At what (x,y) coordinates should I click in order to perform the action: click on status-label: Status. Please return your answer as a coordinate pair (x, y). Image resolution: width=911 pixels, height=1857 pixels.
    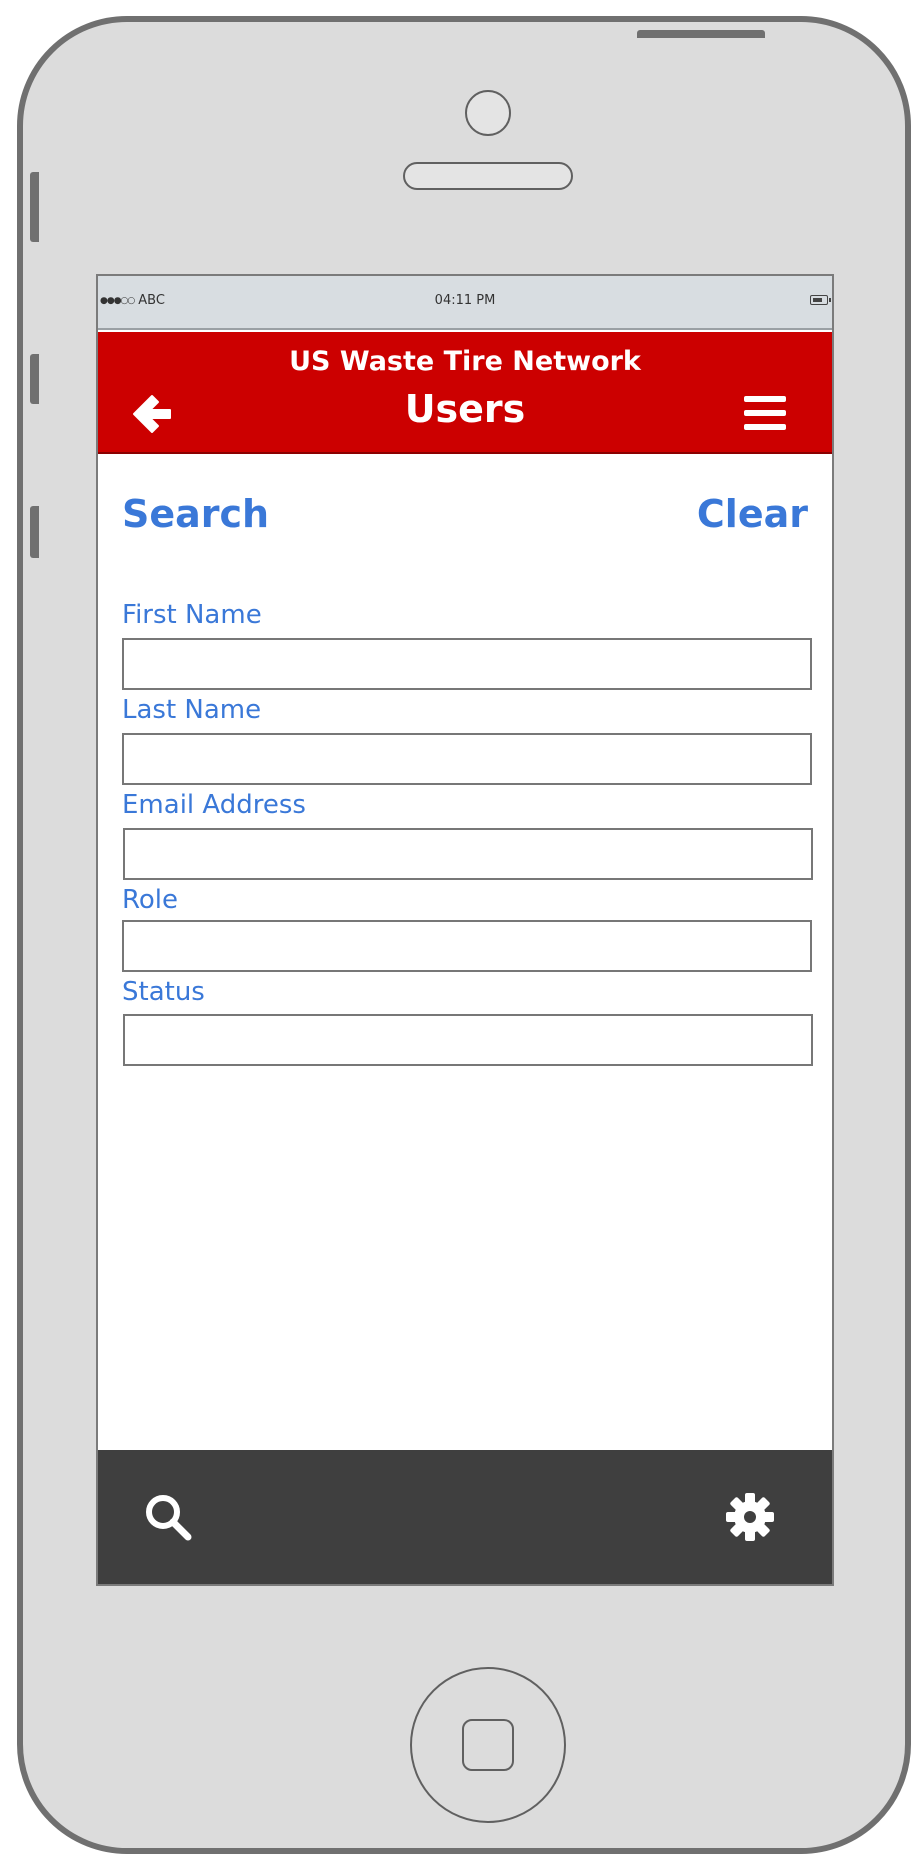
    Looking at the image, I should click on (163, 992).